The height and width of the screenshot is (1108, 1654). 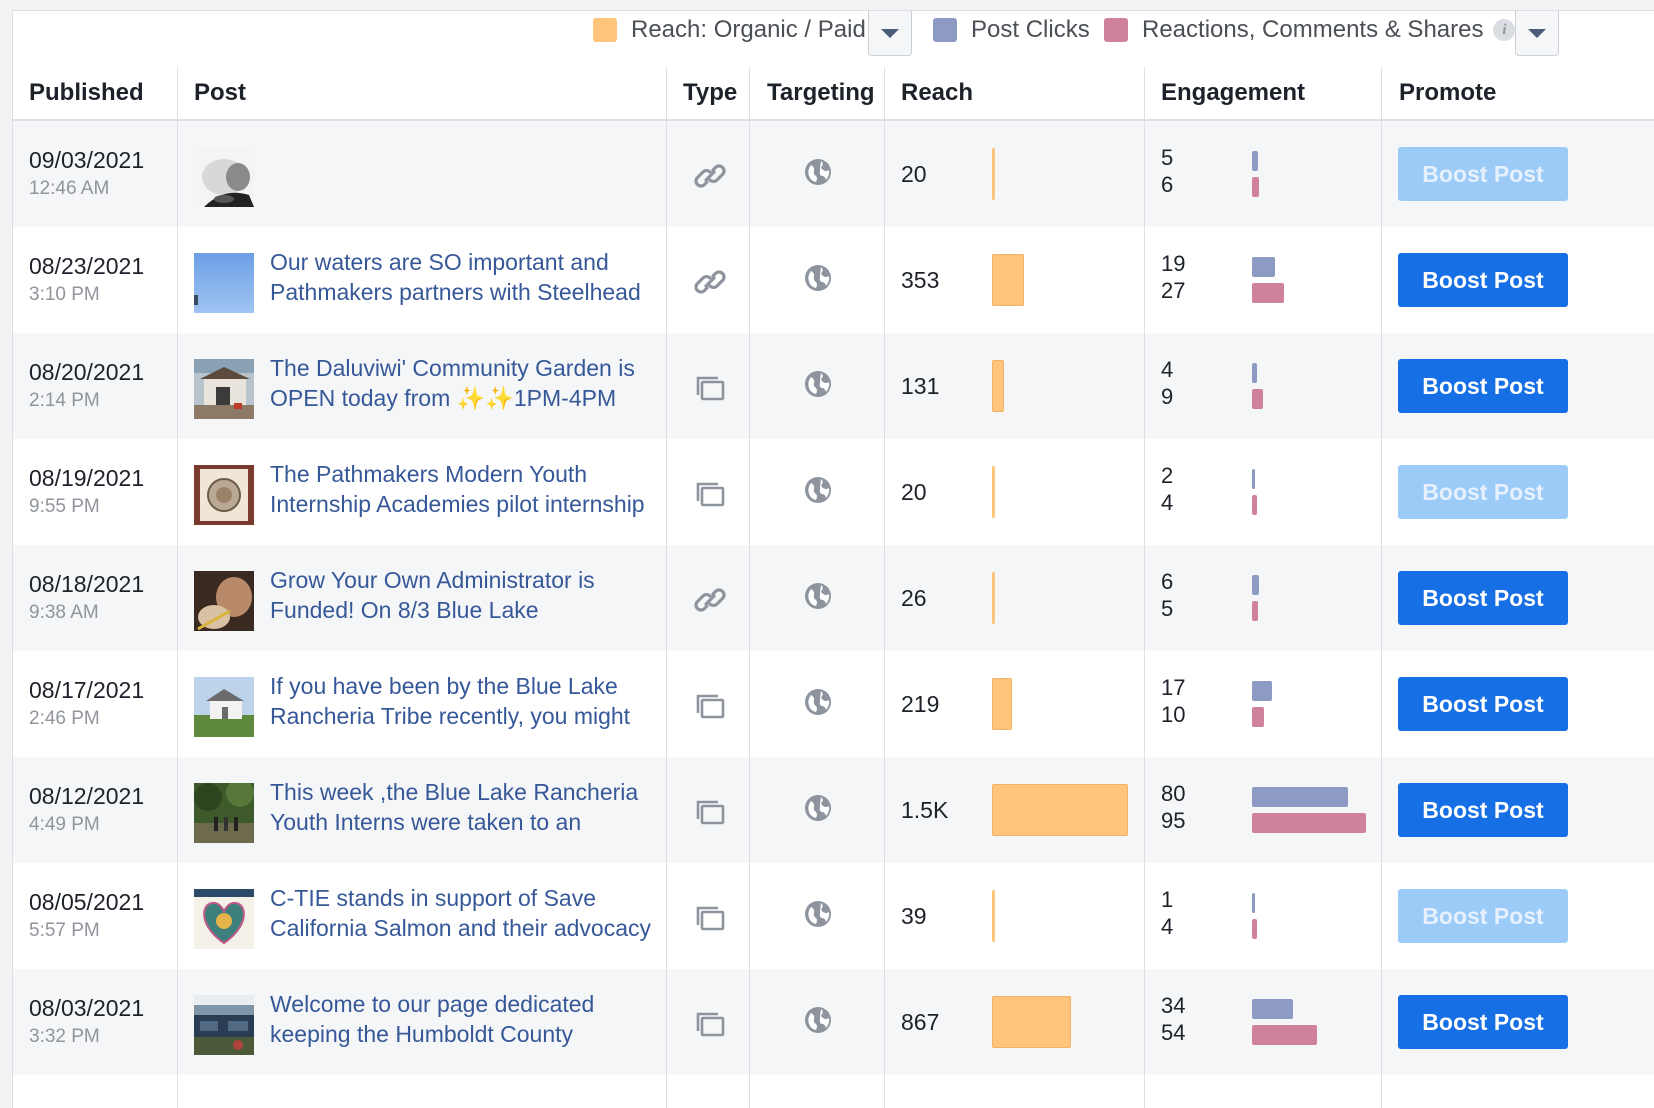 What do you see at coordinates (1167, 608) in the screenshot?
I see `reactions-count: 5` at bounding box center [1167, 608].